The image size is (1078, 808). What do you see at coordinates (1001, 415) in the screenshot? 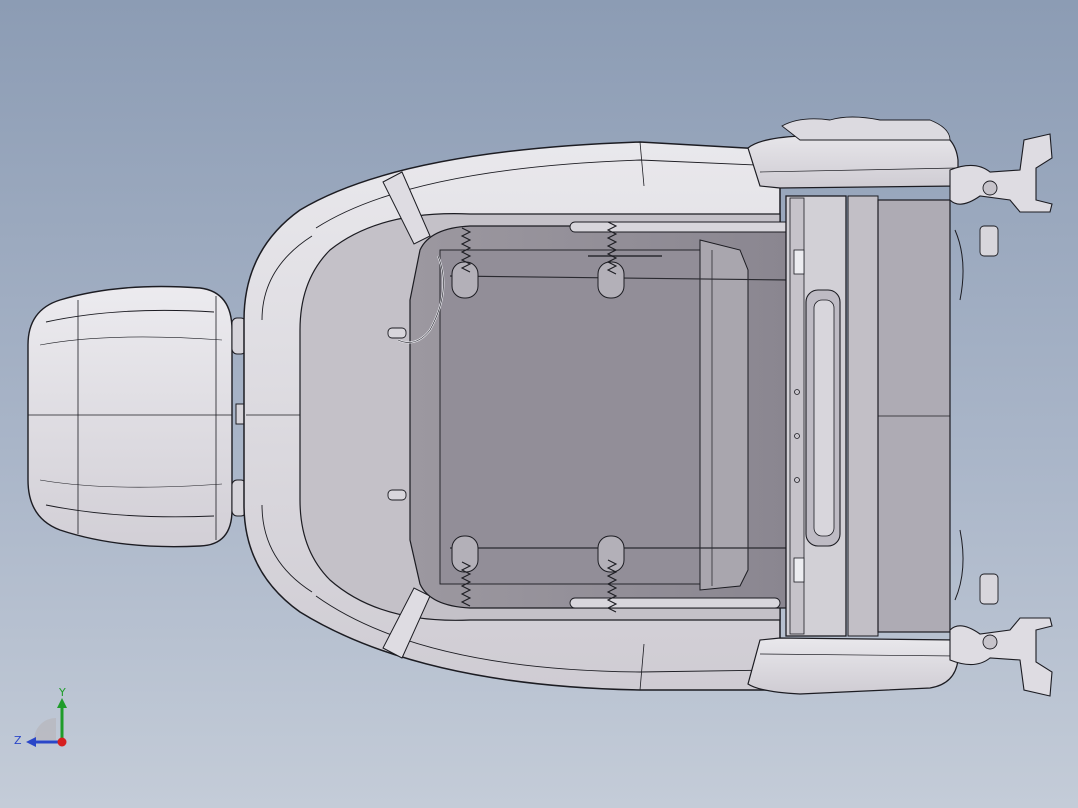
I see `recliner-bracket` at bounding box center [1001, 415].